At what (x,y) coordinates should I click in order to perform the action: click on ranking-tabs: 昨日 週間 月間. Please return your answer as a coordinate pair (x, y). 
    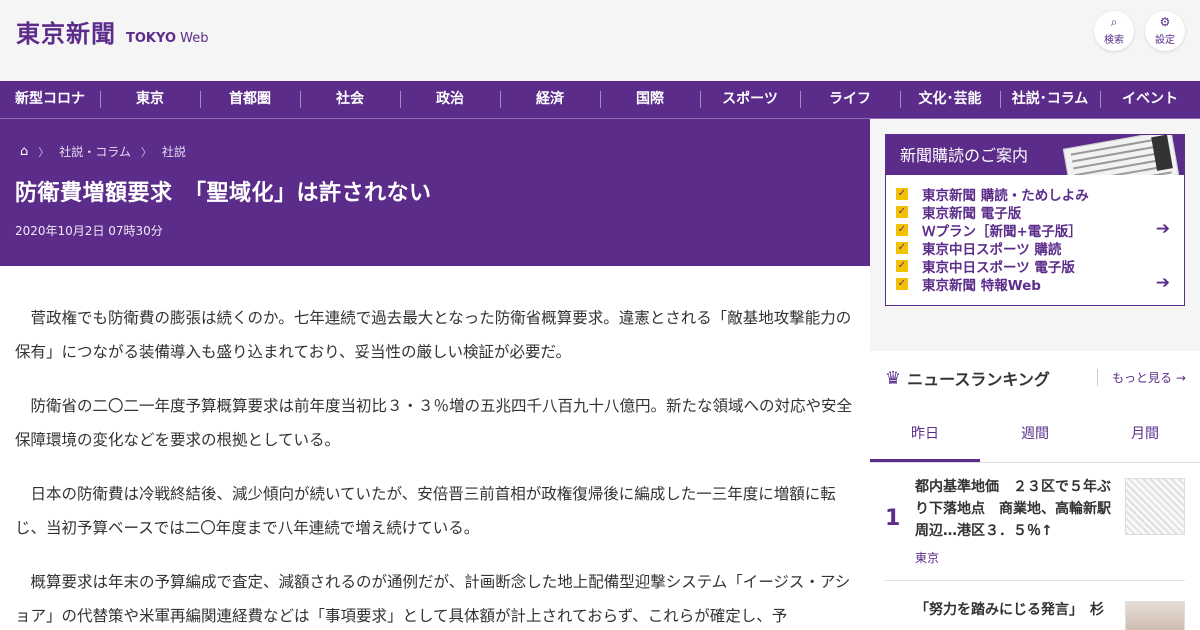
    Looking at the image, I should click on (1035, 434).